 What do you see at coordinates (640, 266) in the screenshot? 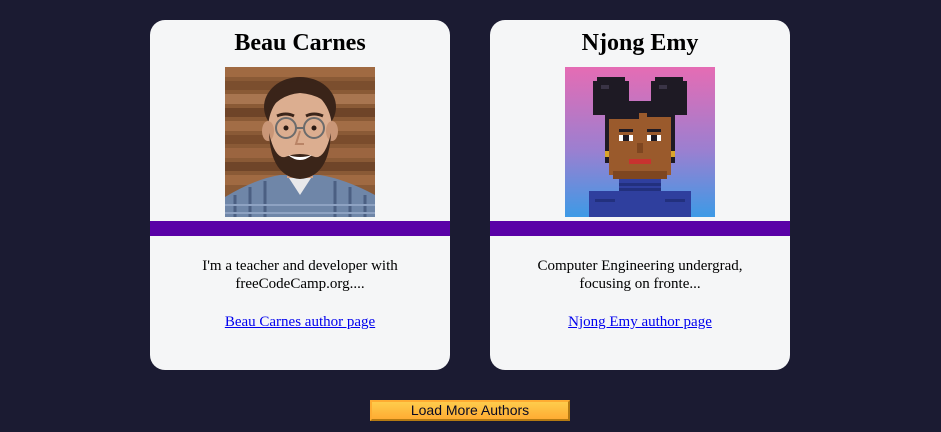
I see `author-bio-line: Computer Engineering undergrad,` at bounding box center [640, 266].